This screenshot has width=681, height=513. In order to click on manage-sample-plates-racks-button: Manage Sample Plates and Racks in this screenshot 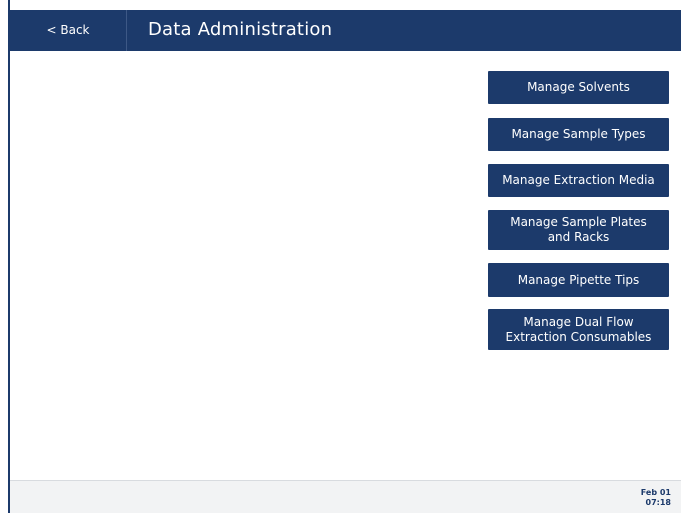, I will do `click(578, 230)`.